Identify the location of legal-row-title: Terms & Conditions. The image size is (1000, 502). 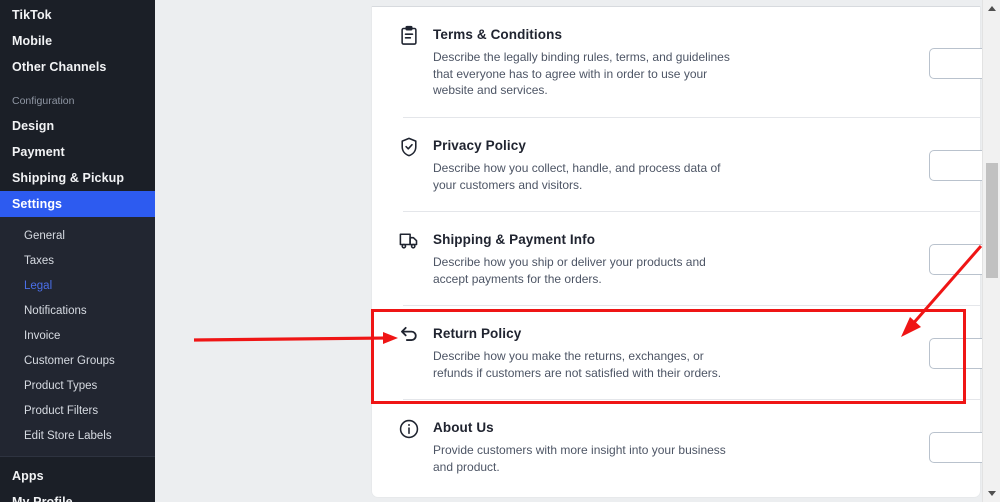
(498, 34).